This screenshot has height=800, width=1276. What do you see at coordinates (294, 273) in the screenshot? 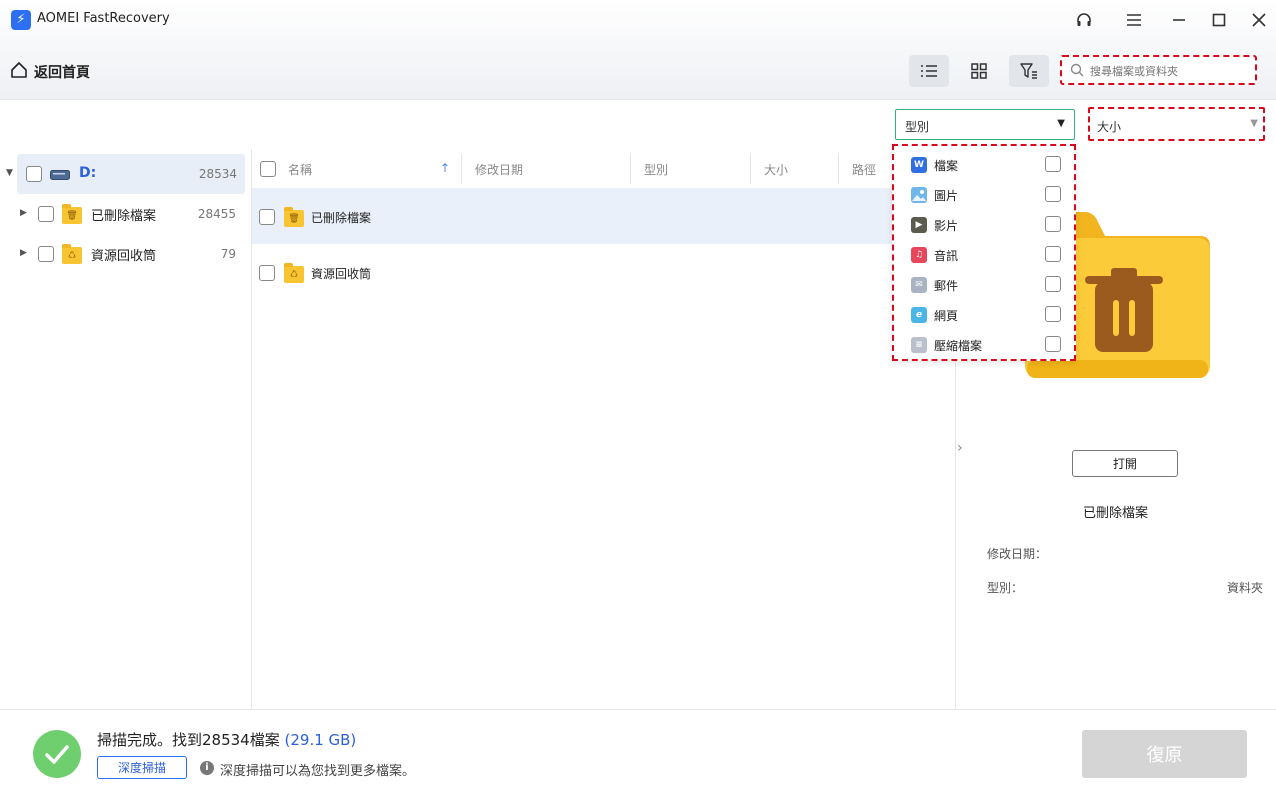
I see `recycle-folder-icon: ♺` at bounding box center [294, 273].